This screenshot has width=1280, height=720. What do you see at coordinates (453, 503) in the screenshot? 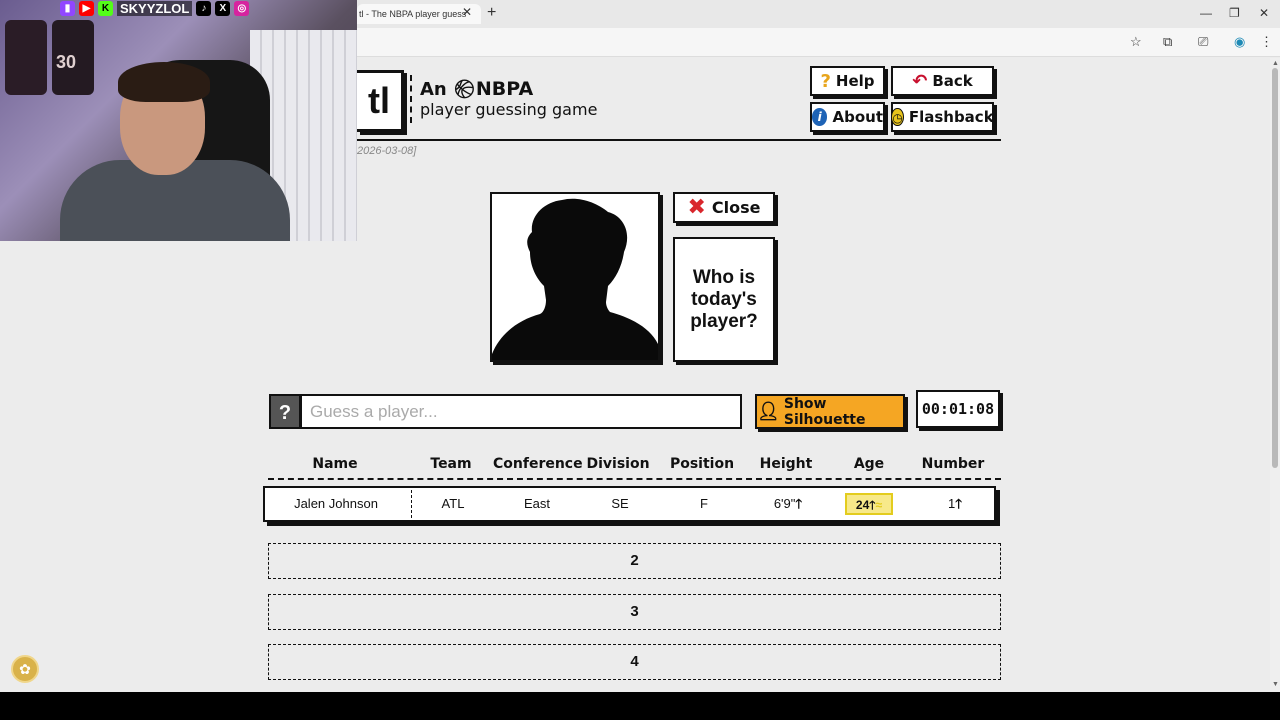
I see `guess-team: ATL` at bounding box center [453, 503].